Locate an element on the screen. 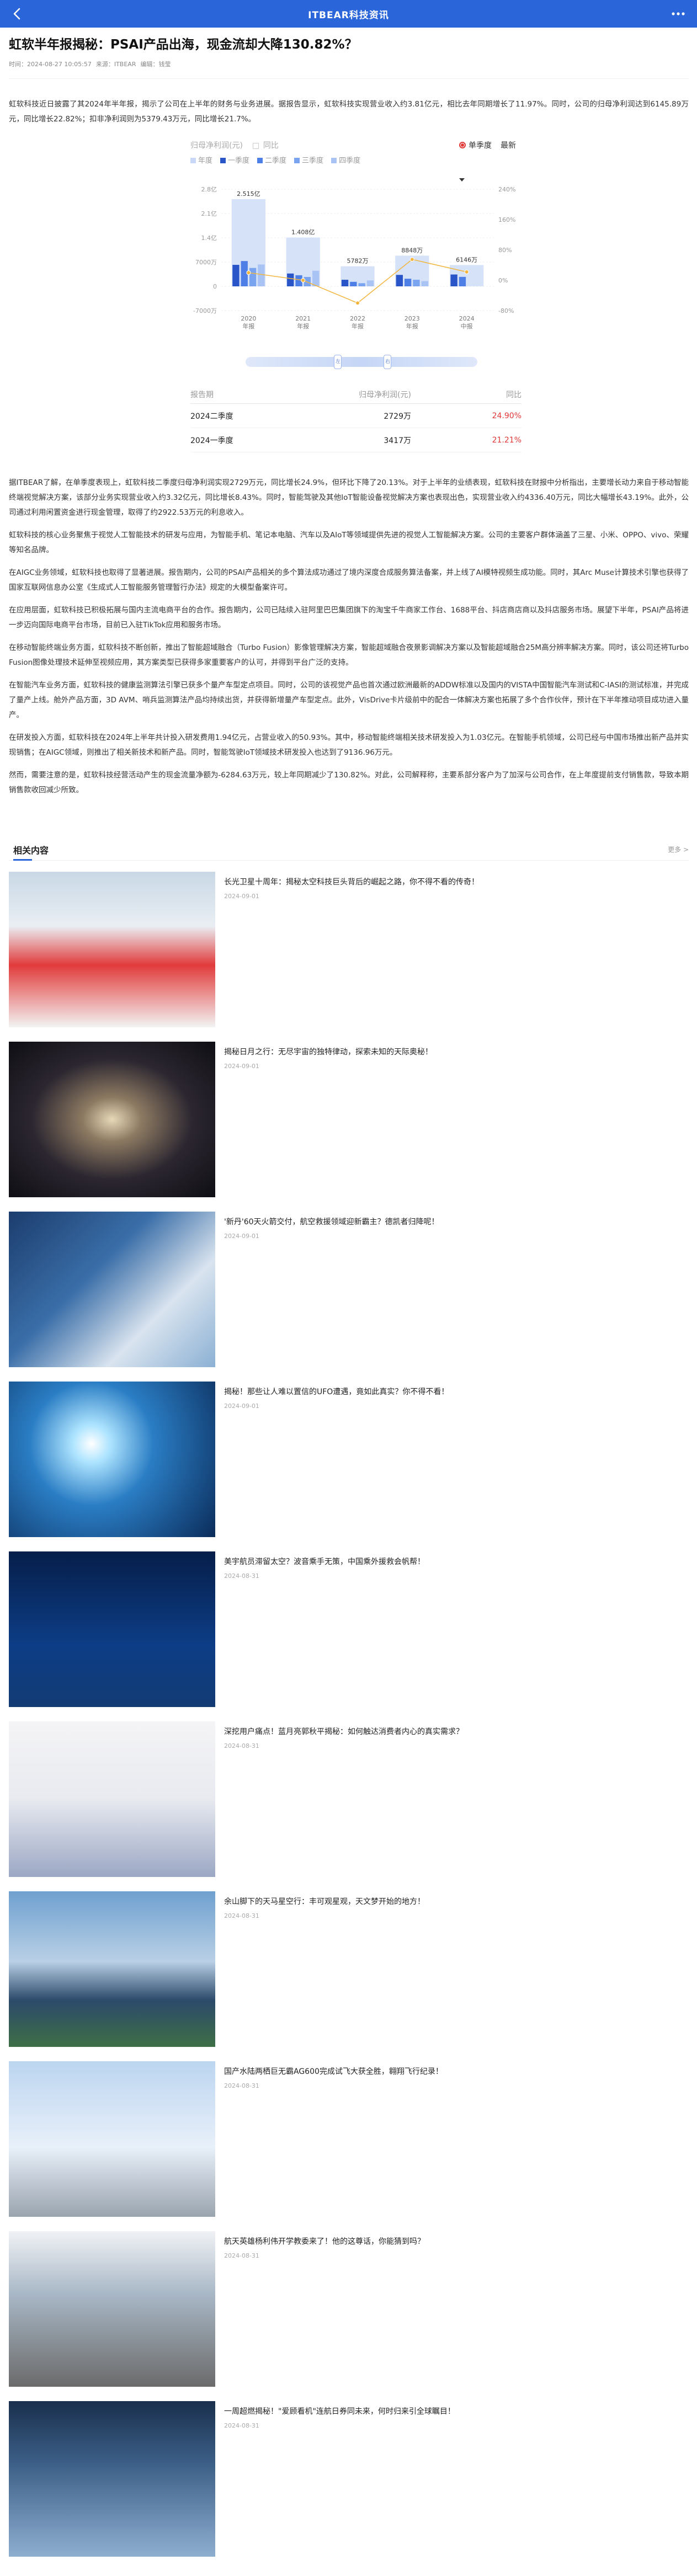 The width and height of the screenshot is (697, 2576). y-tick-label: 0 is located at coordinates (215, 286).